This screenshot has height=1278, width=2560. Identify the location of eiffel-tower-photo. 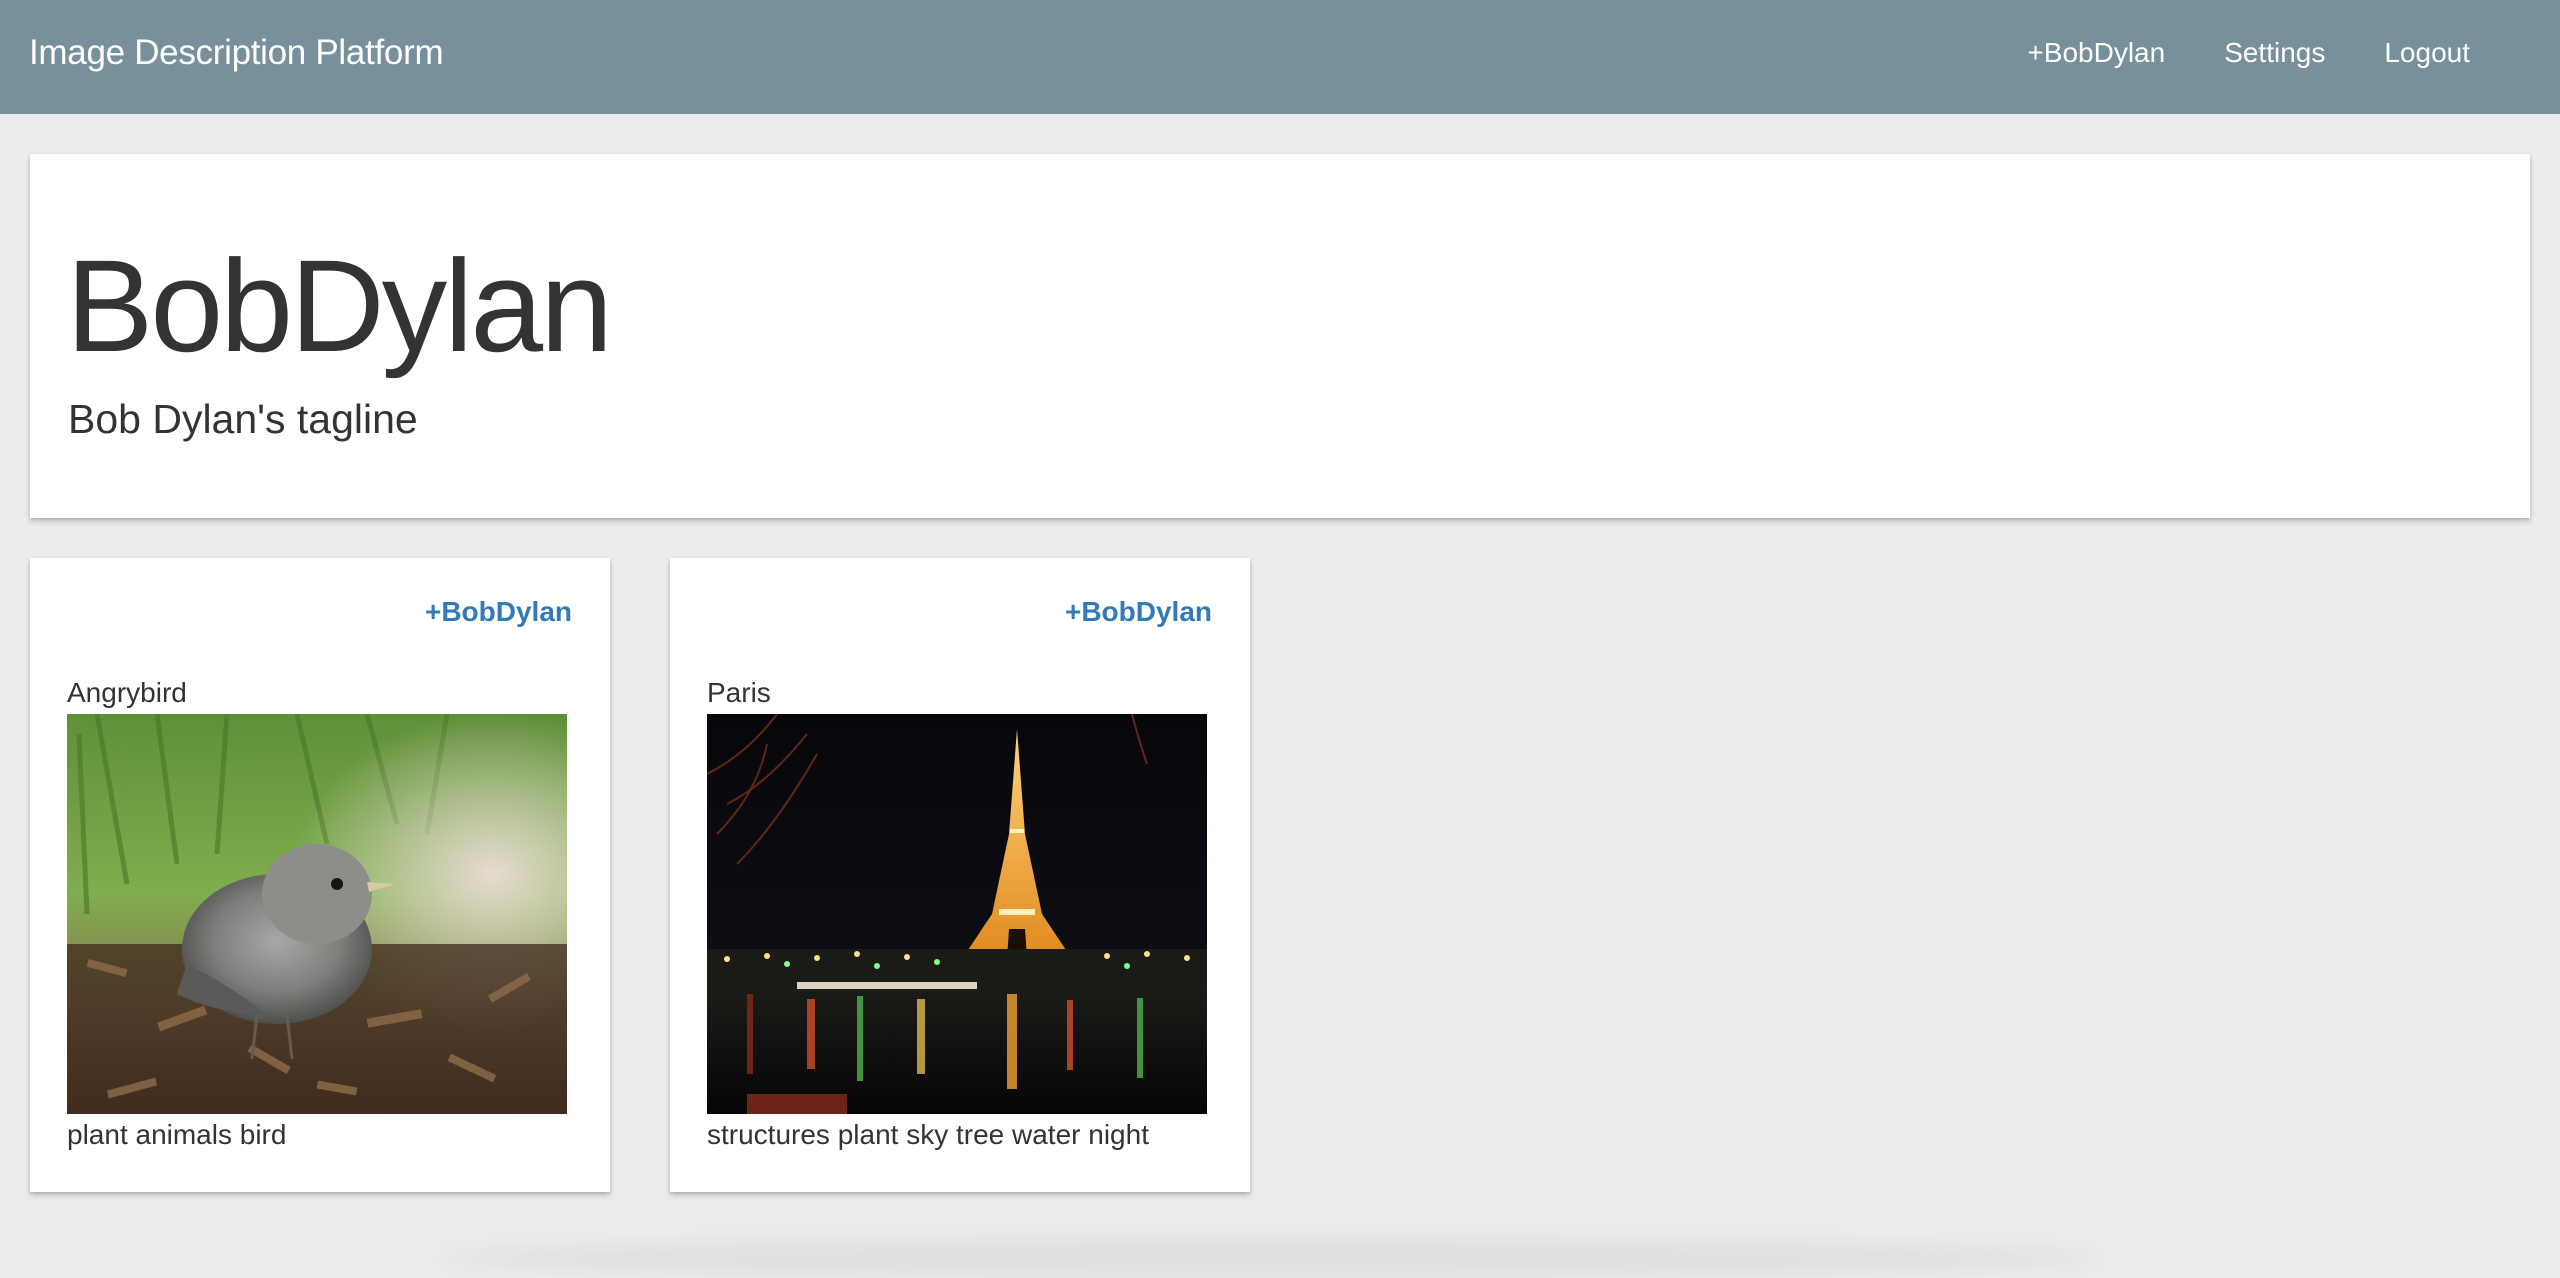
(957, 914).